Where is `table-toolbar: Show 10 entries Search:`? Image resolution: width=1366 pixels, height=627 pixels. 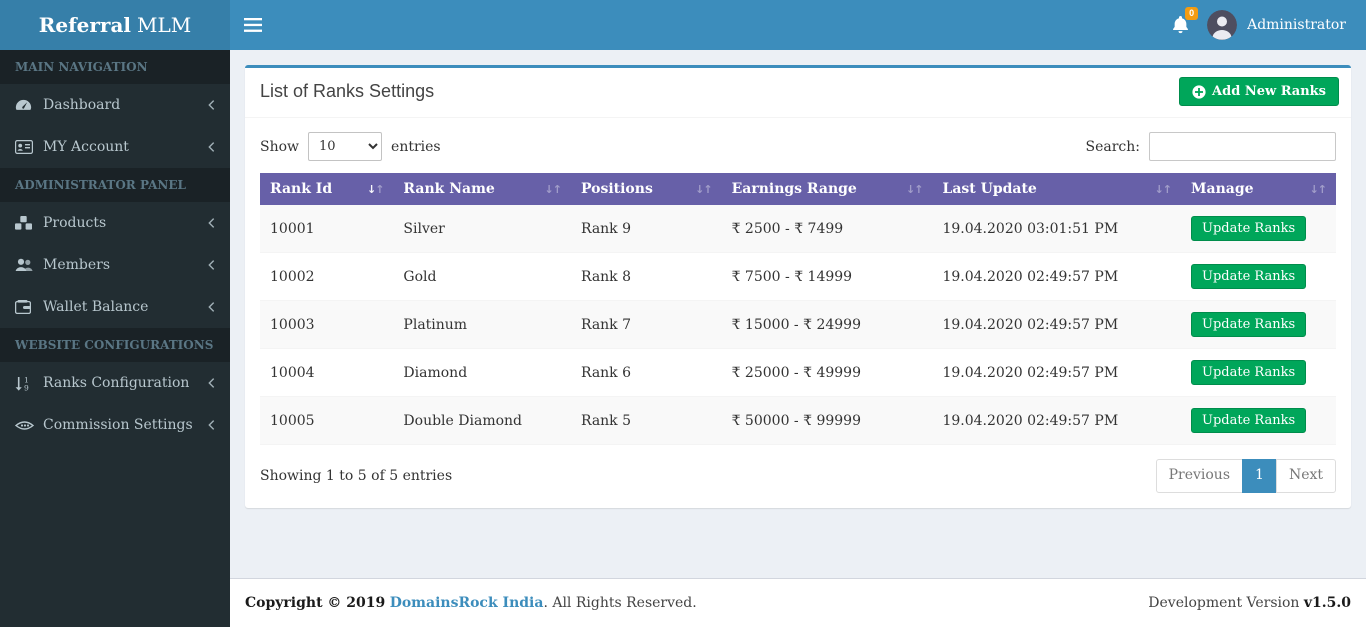 table-toolbar: Show 10 entries Search: is located at coordinates (798, 146).